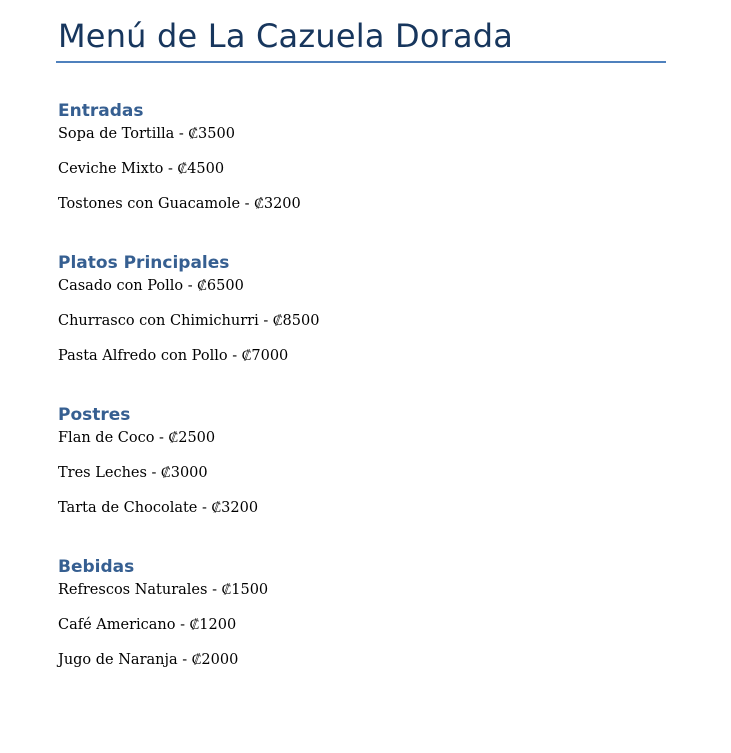  What do you see at coordinates (286, 36) in the screenshot?
I see `page-title: Menú de La Cazuela Dorada` at bounding box center [286, 36].